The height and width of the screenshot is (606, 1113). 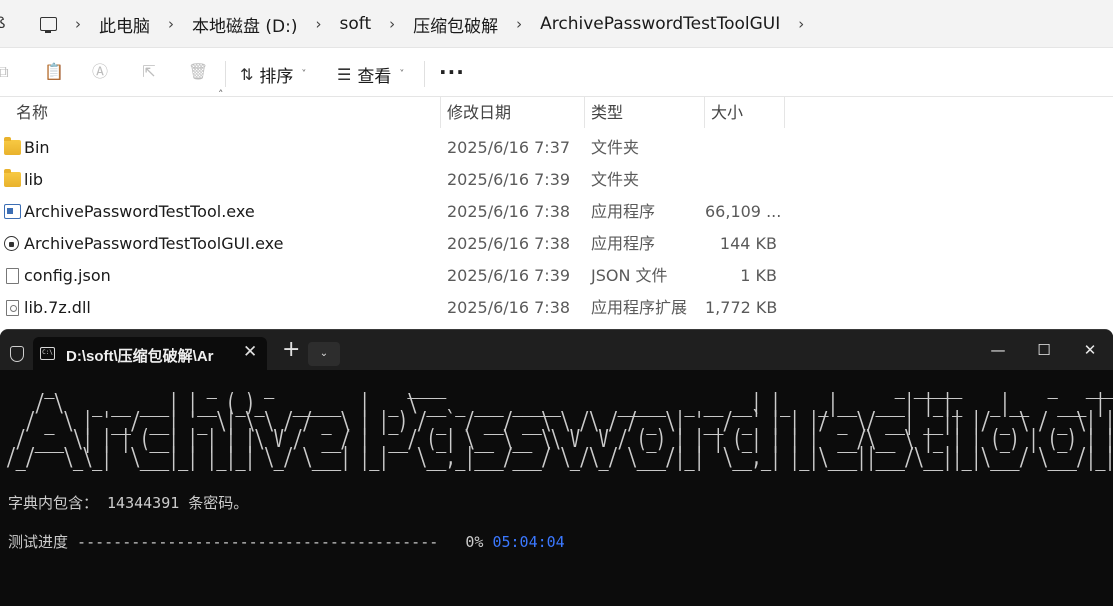 What do you see at coordinates (149, 72) in the screenshot?
I see `share-icon: ⇱` at bounding box center [149, 72].